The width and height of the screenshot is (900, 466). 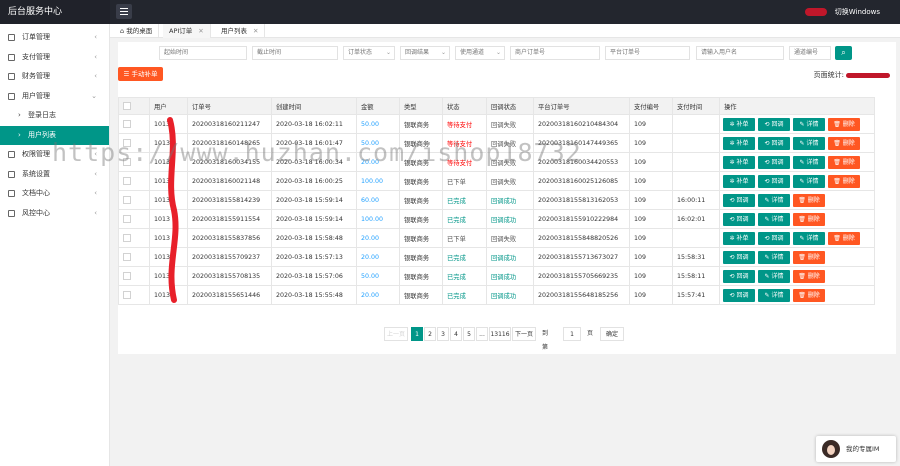 I want to click on cell-type: 银联商务, so click(x=421, y=276).